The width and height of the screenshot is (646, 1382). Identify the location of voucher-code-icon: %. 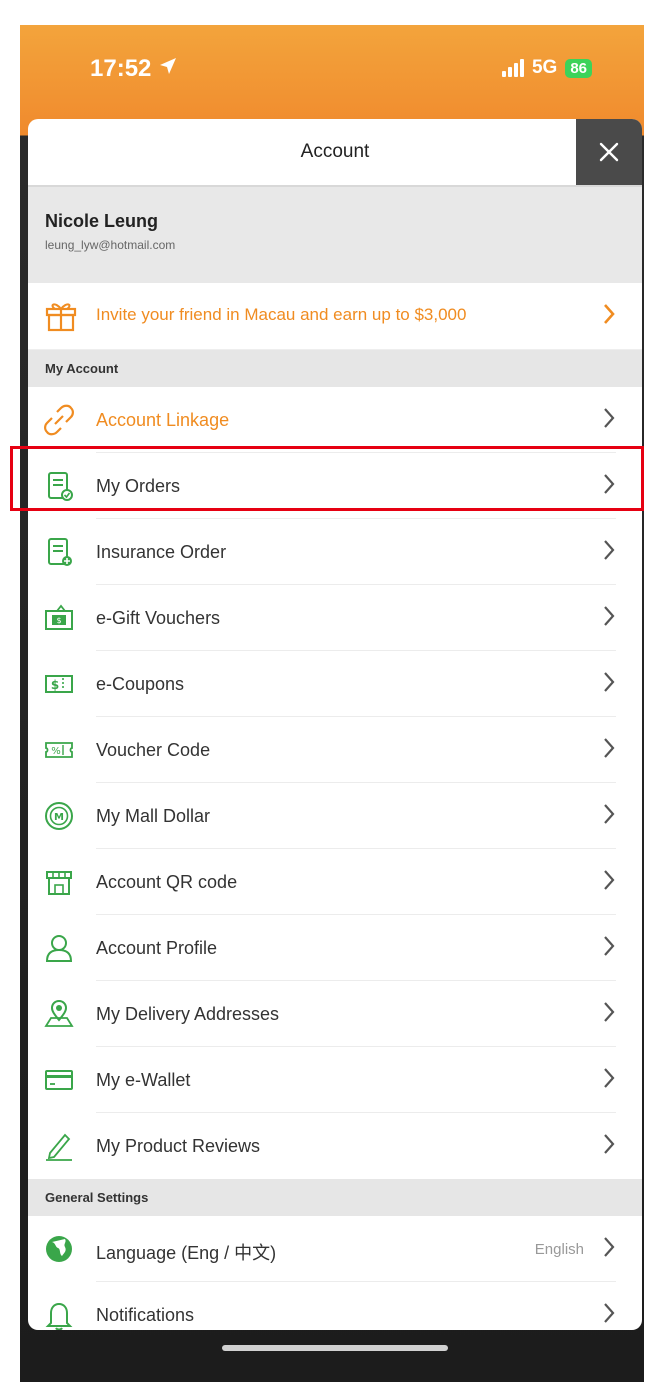
(59, 750).